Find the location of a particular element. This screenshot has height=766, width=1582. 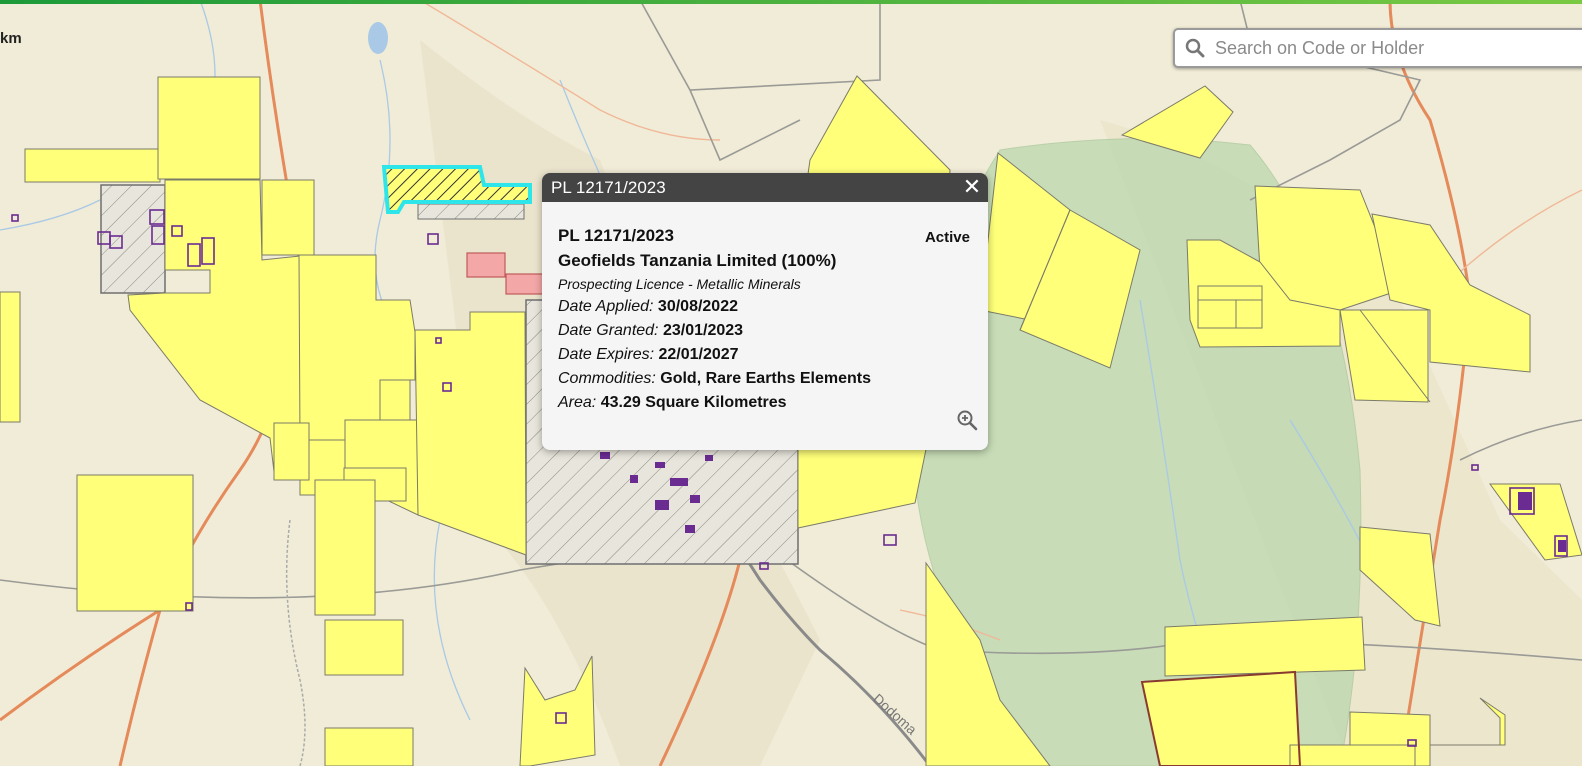

field-label: Date Granted: is located at coordinates (608, 330).